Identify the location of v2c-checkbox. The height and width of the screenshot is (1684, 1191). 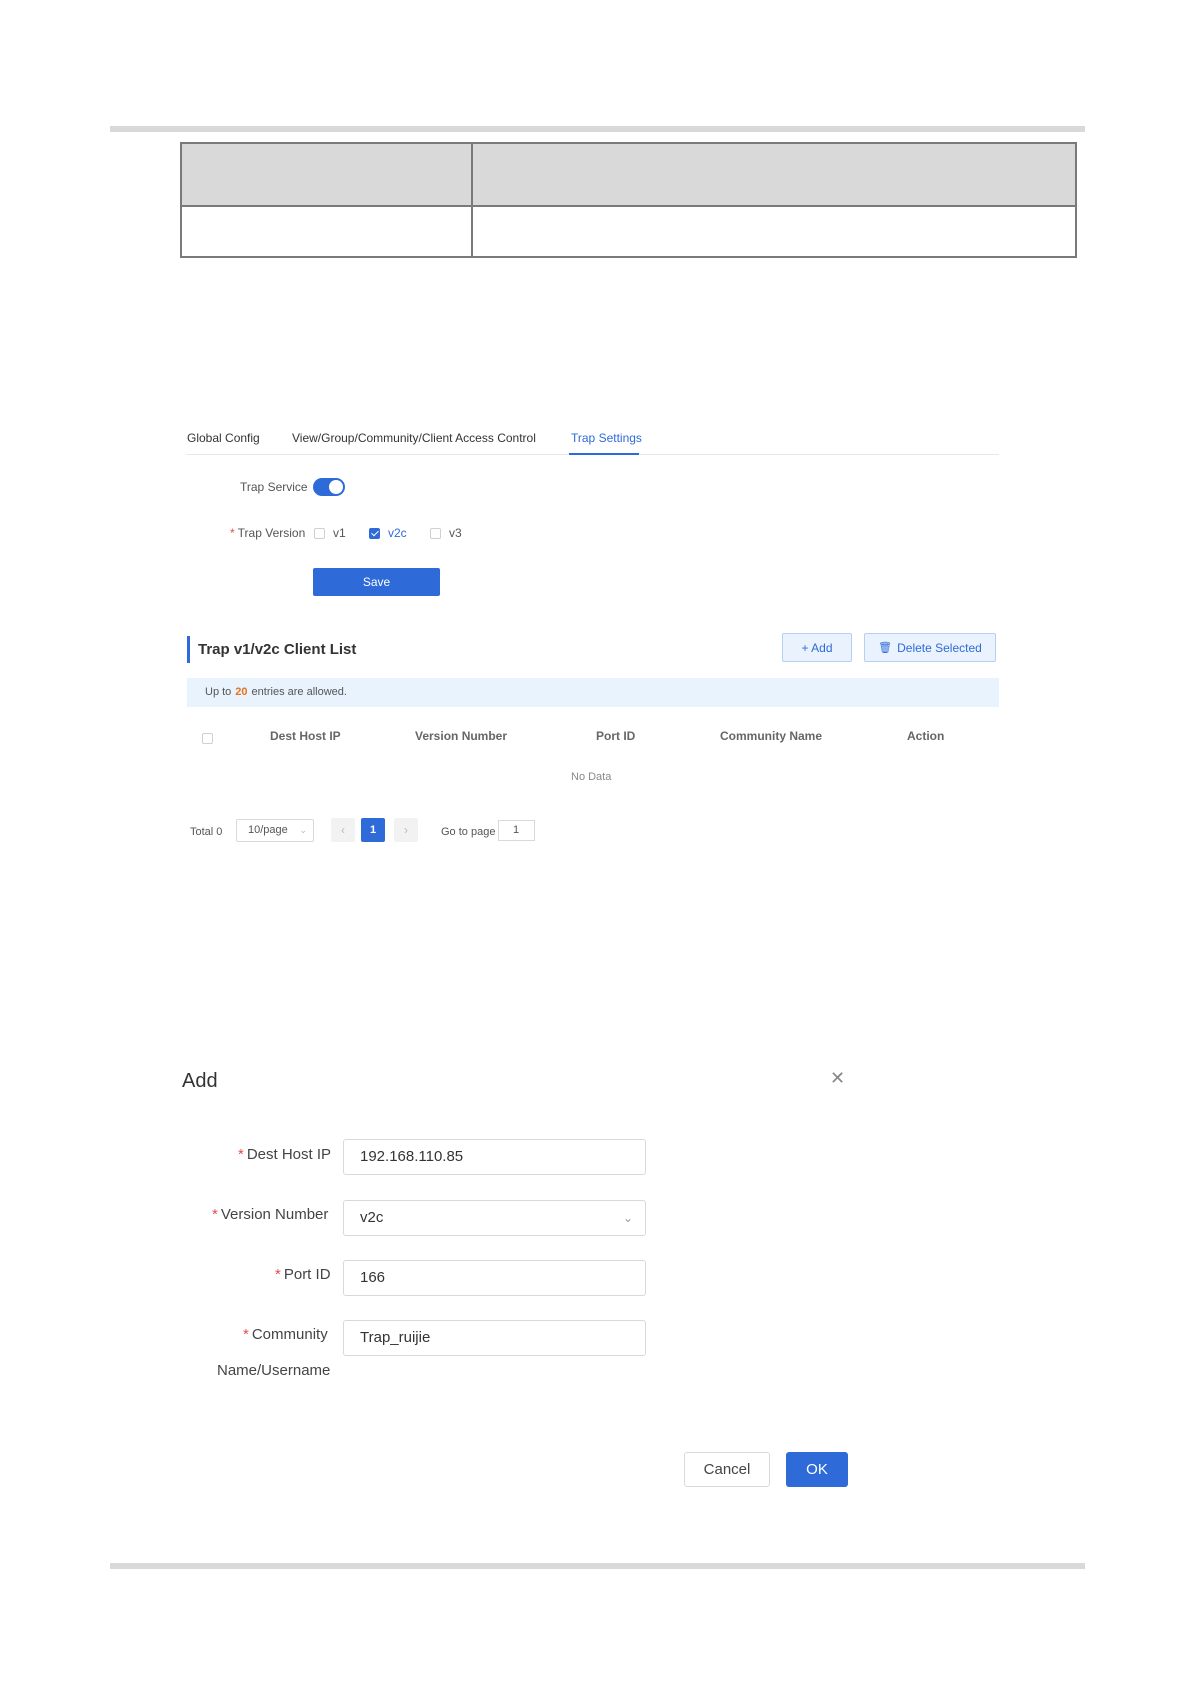
(374, 533).